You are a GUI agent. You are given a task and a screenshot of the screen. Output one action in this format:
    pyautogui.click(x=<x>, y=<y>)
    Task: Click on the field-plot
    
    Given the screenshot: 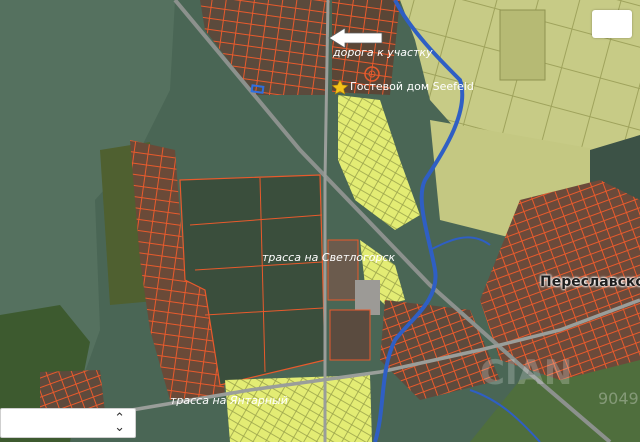 What is the action you would take?
    pyautogui.click(x=522, y=45)
    